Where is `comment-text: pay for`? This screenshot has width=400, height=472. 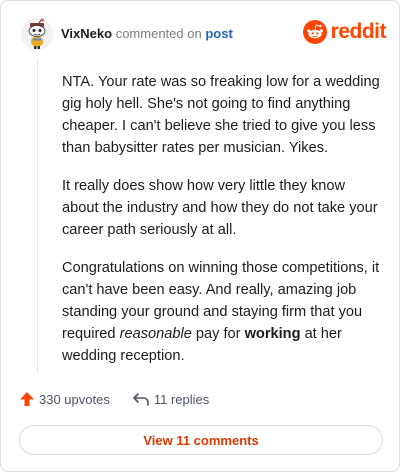 comment-text: pay for is located at coordinates (218, 334).